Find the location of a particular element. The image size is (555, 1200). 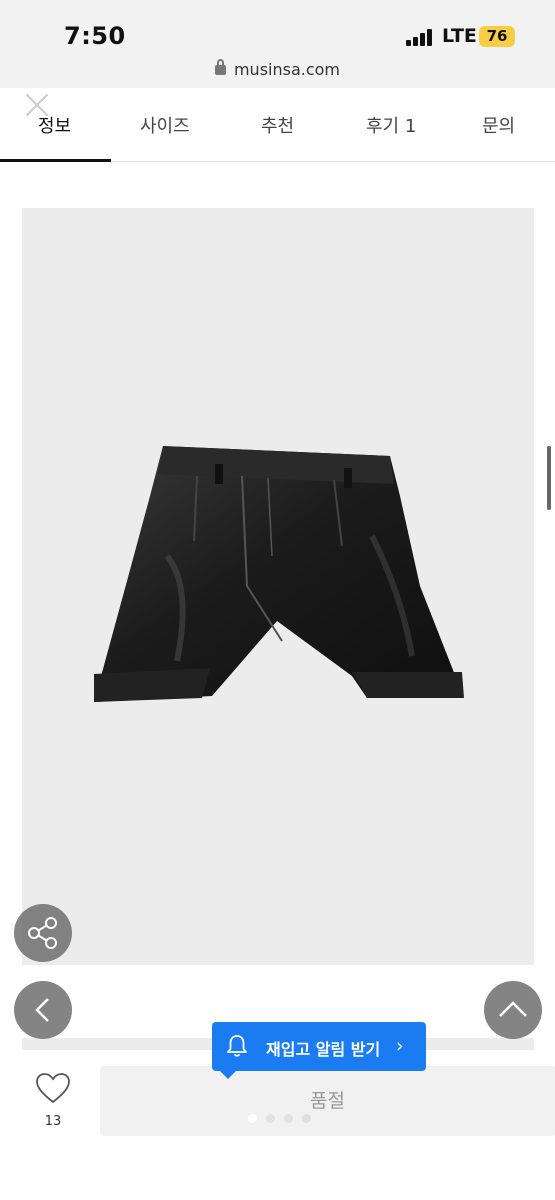

url-text: musinsa.com is located at coordinates (287, 69).